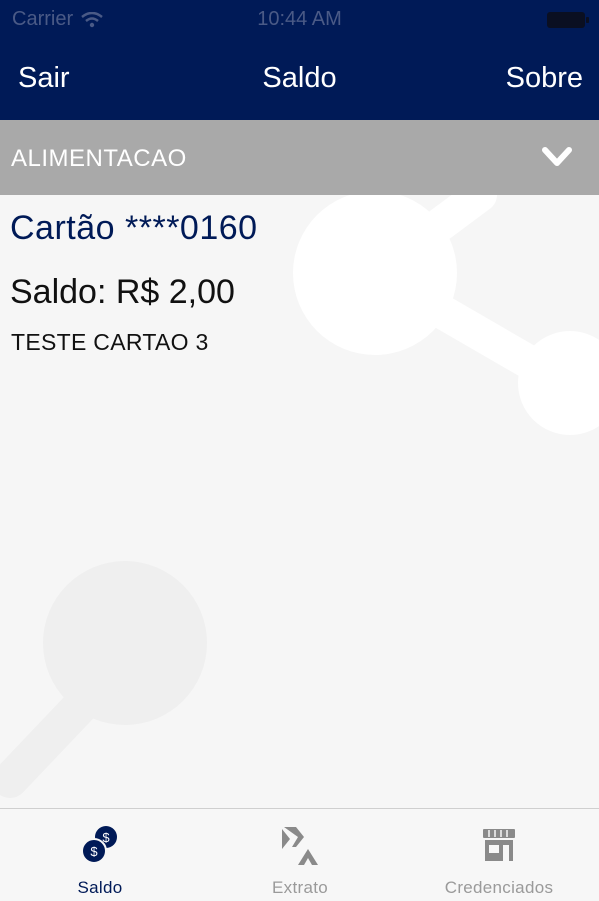  I want to click on card-type-label: ALIMENTACAO, so click(99, 158).